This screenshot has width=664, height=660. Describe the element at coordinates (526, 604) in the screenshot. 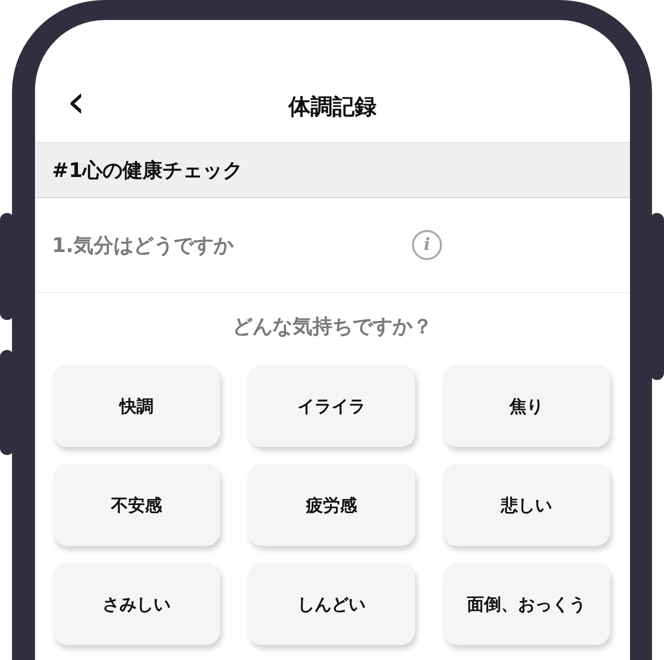

I see `mood-option: 面倒、おっくう` at that location.